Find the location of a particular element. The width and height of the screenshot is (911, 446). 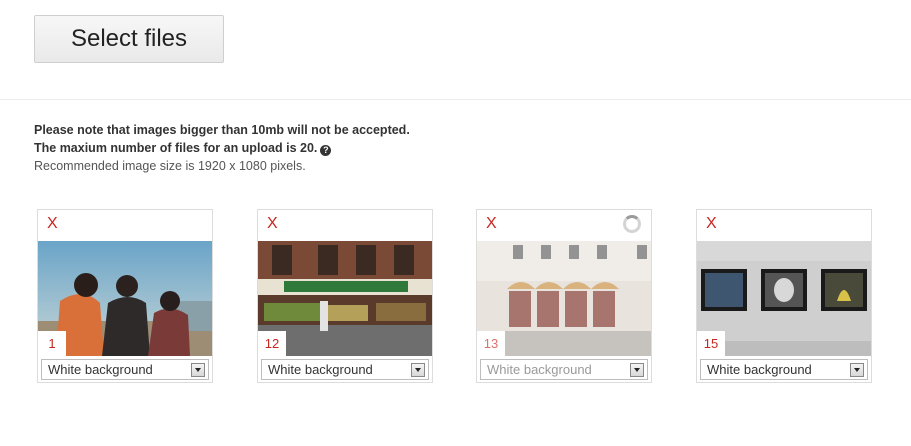

image-thumbnail: 12 is located at coordinates (345, 298).